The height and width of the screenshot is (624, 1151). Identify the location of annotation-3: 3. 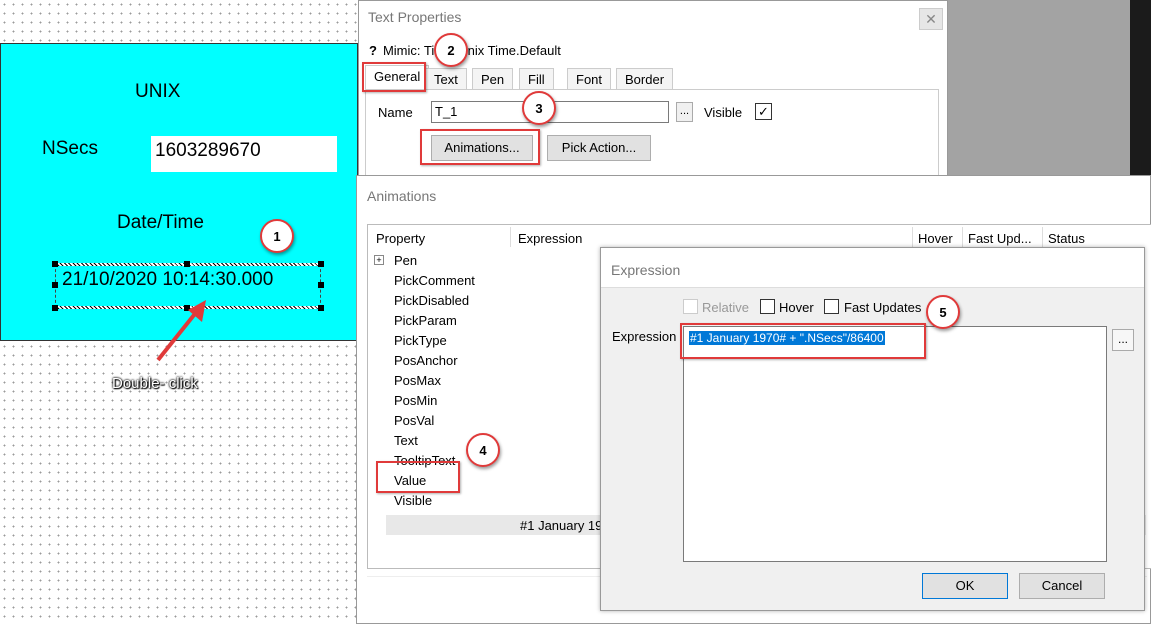
(539, 108).